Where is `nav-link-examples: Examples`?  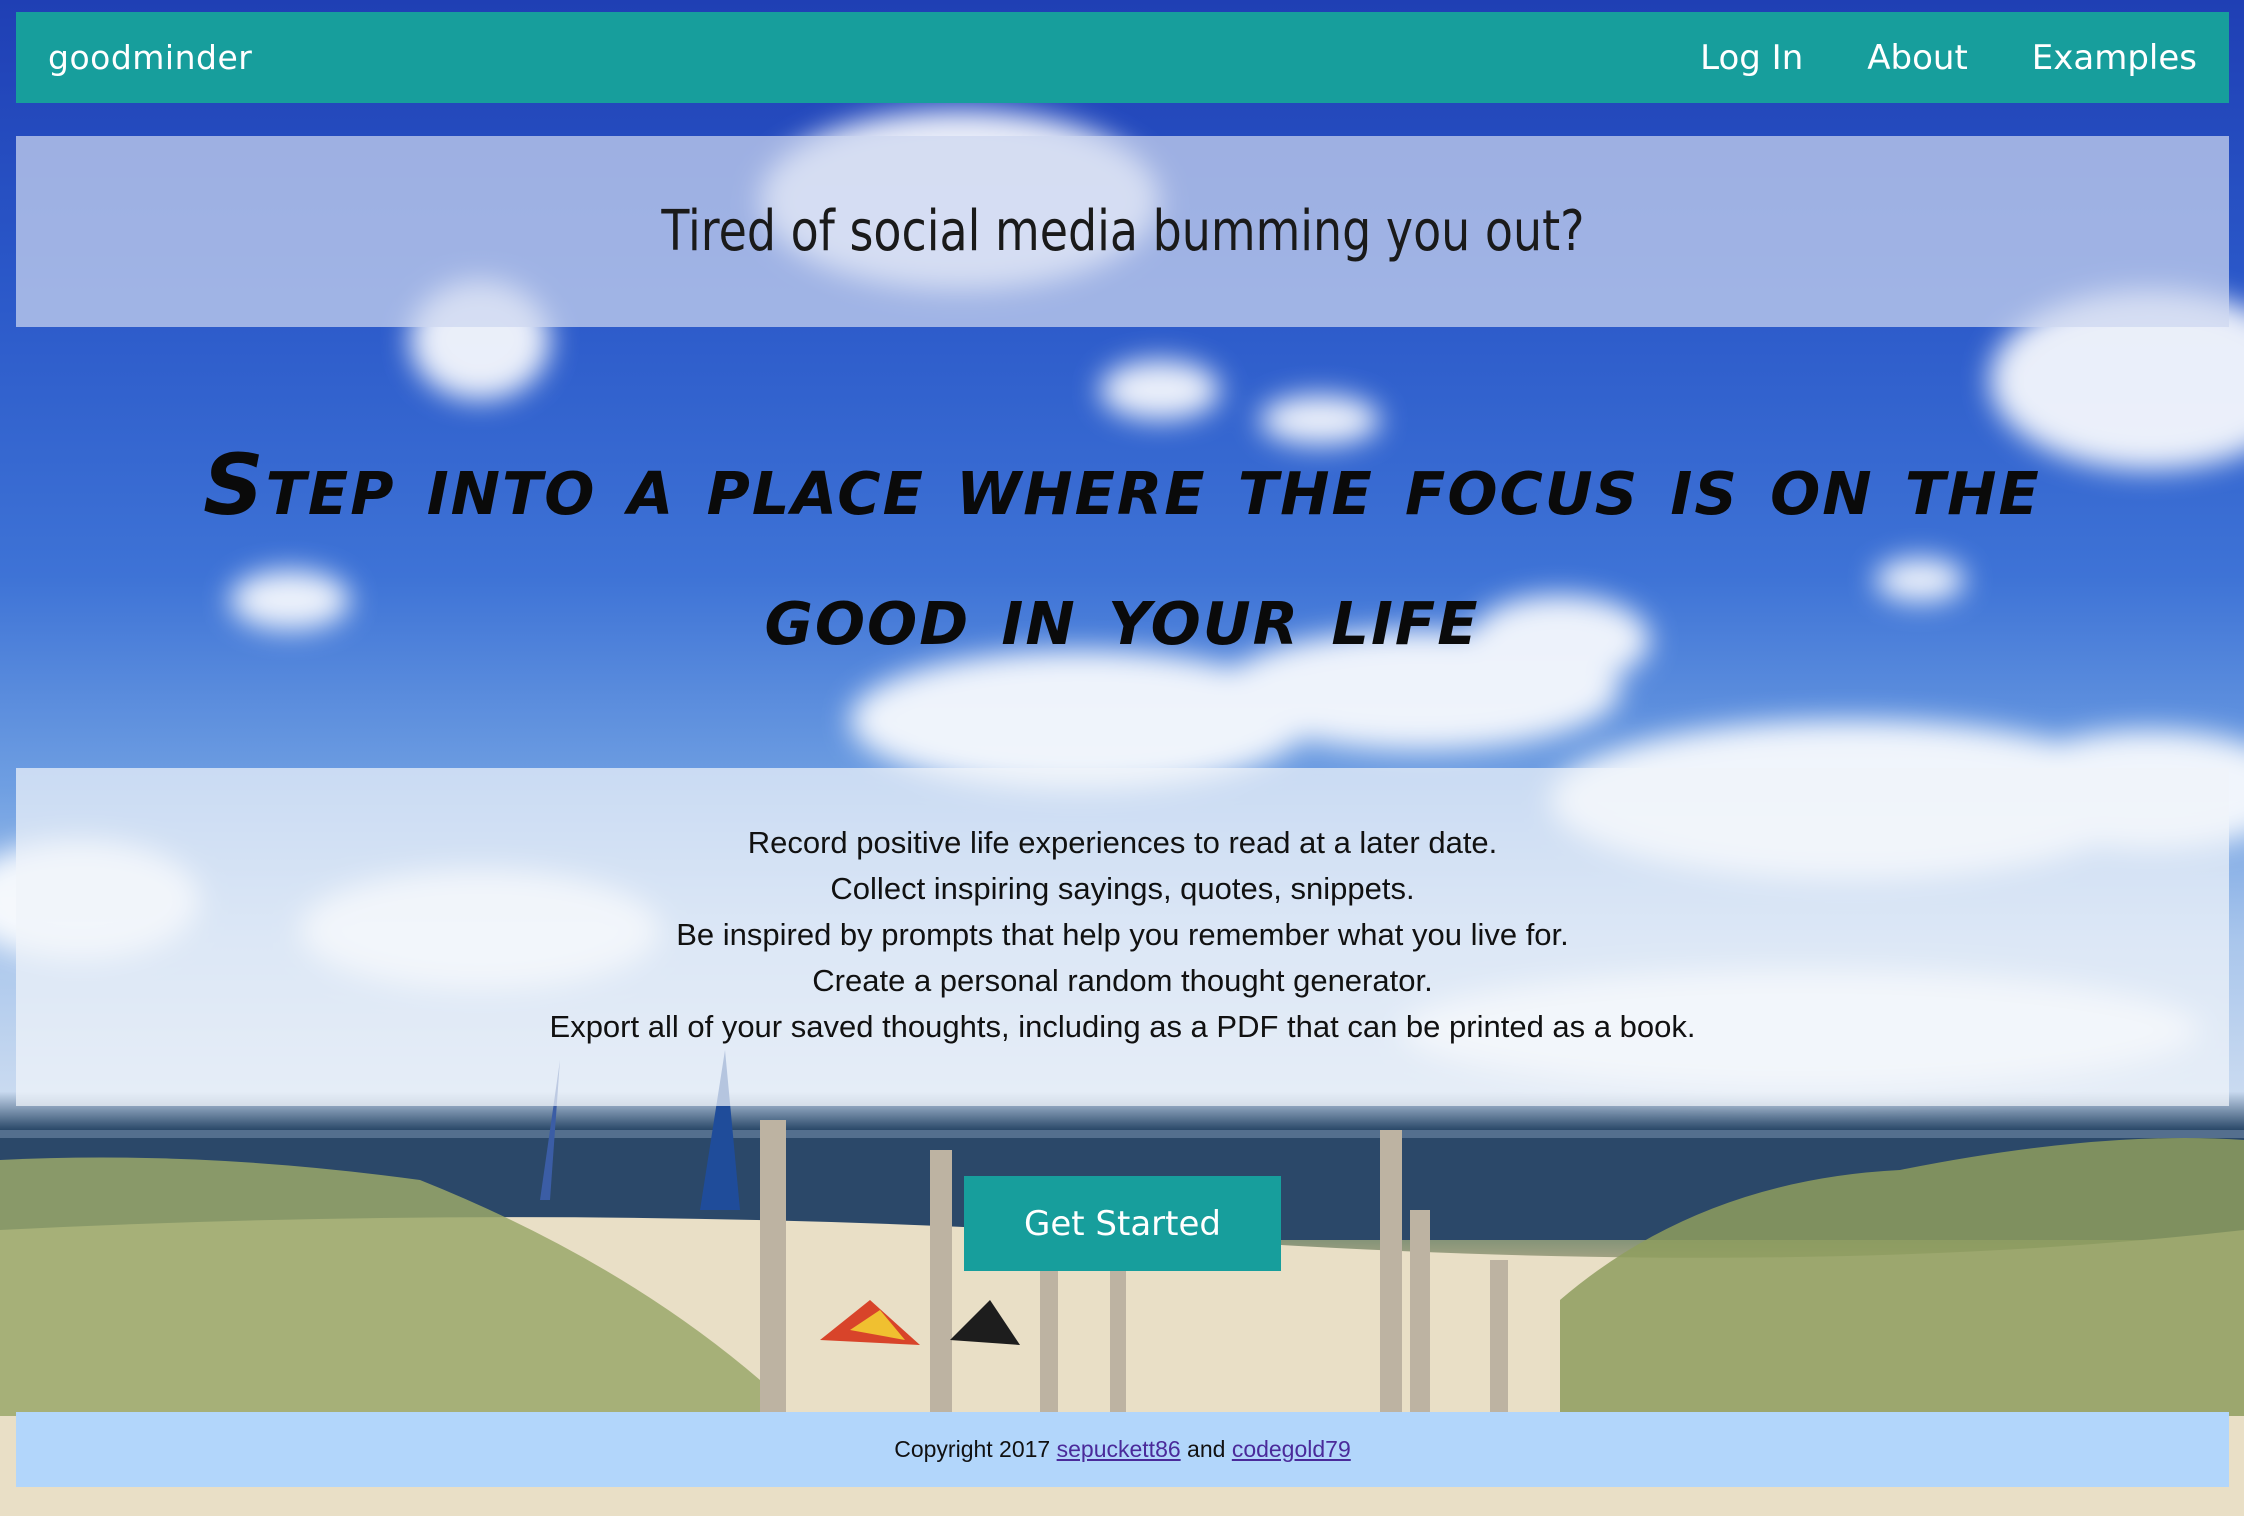 nav-link-examples: Examples is located at coordinates (2114, 58).